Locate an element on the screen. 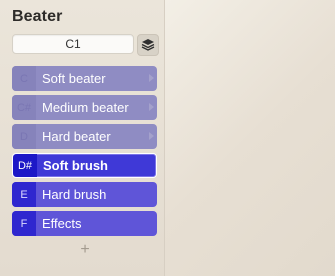 This screenshot has width=335, height=276. list-item-hard-beater: D Hard beater is located at coordinates (84, 136).